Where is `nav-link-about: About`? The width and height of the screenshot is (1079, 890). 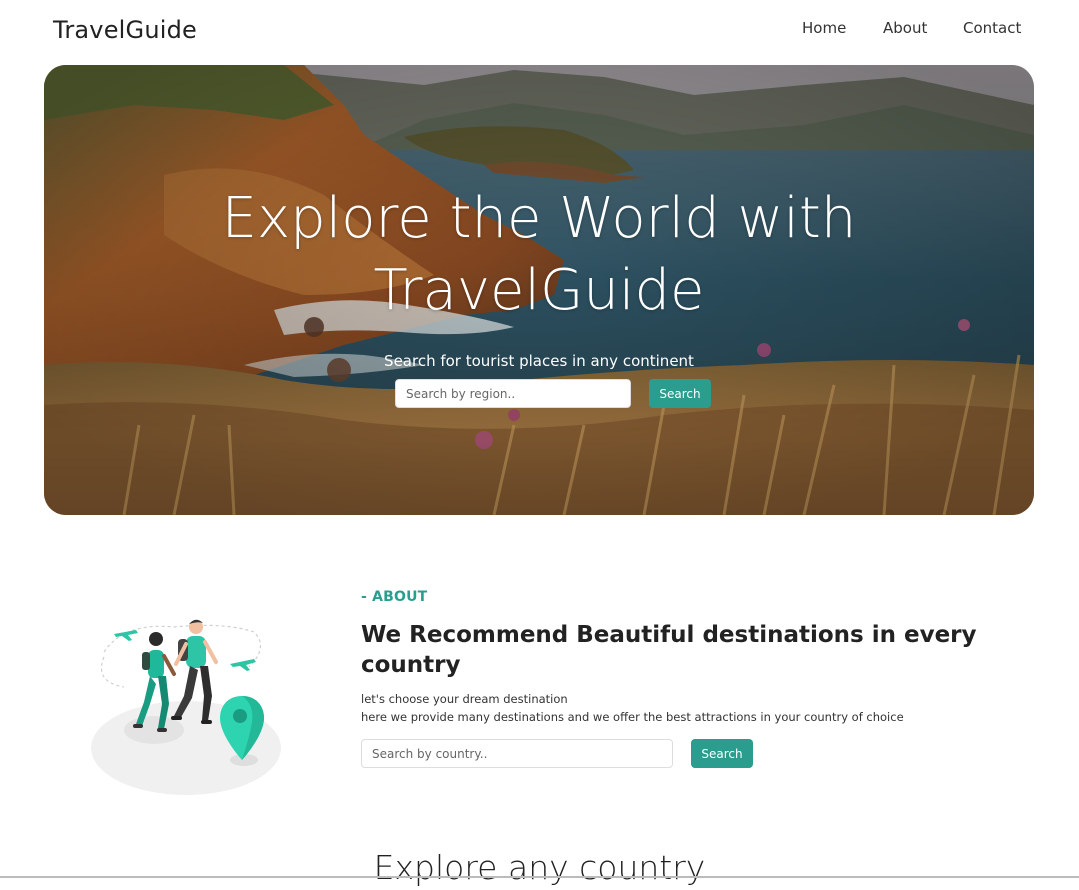 nav-link-about: About is located at coordinates (905, 28).